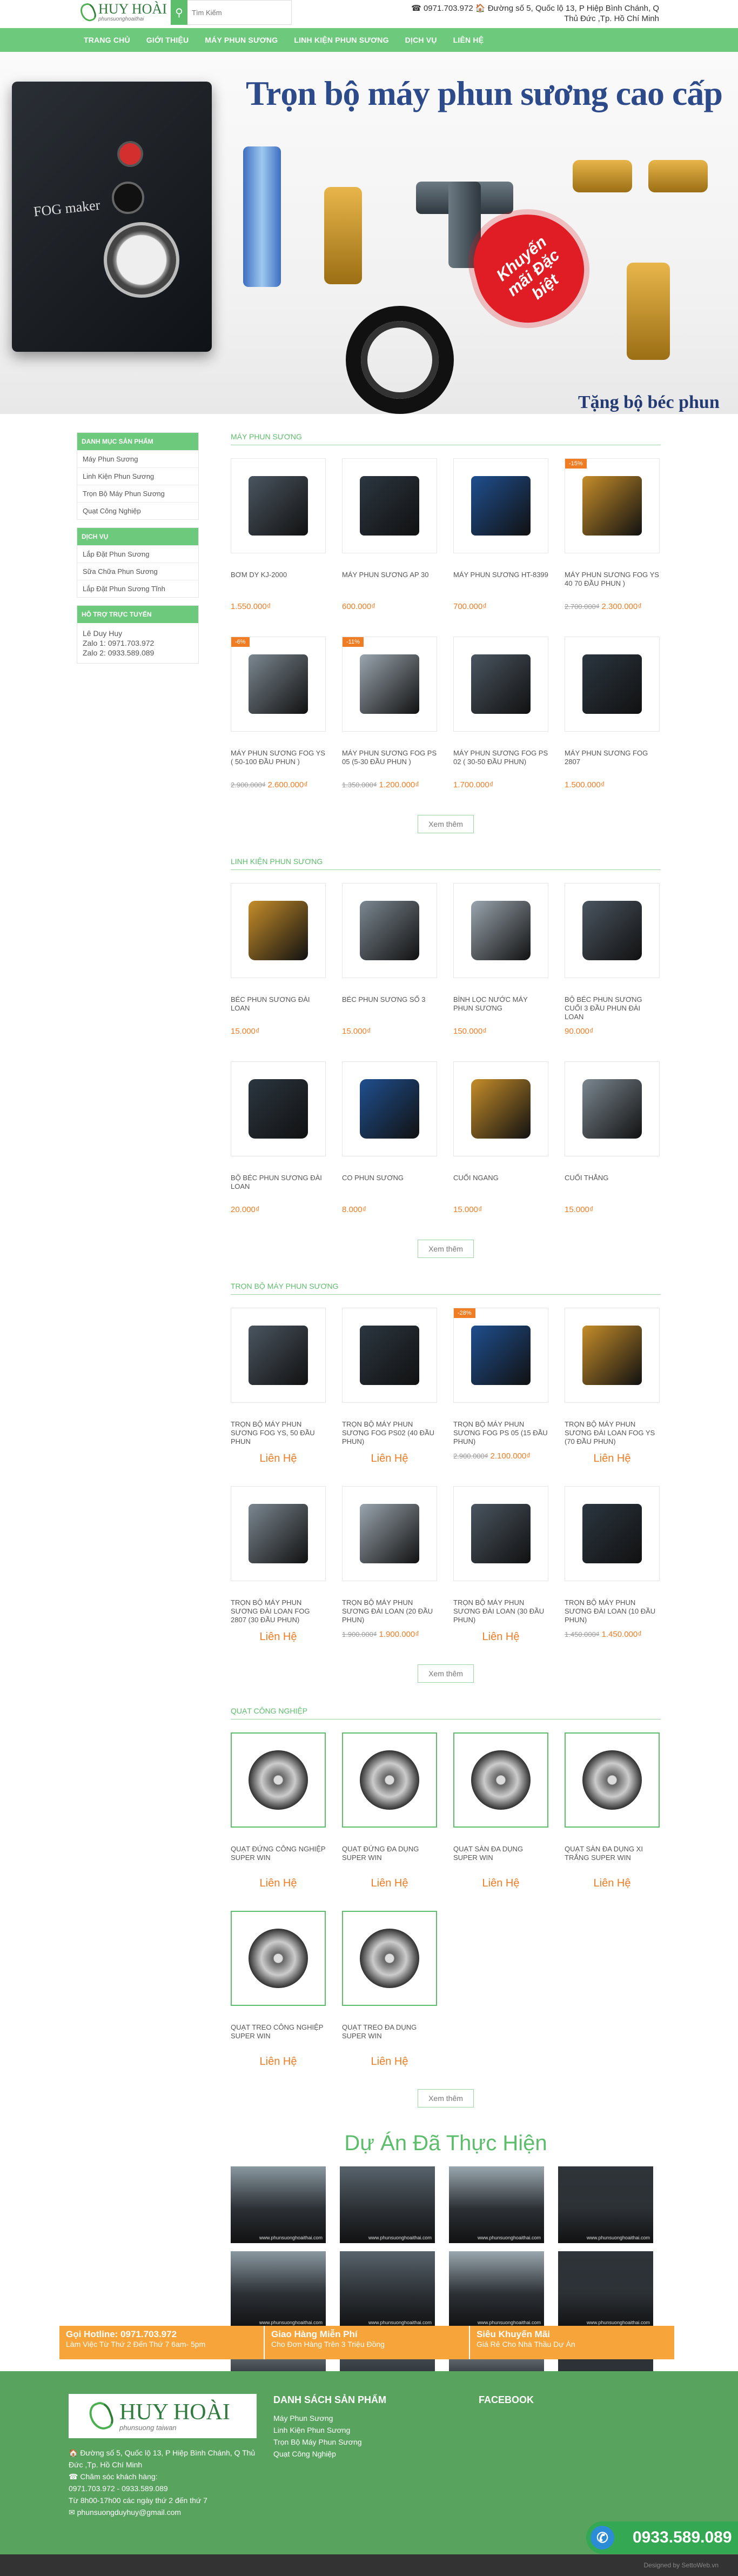  I want to click on product-name: QUẠT SÀN ĐA DỤNG SUPER WIN, so click(500, 1858).